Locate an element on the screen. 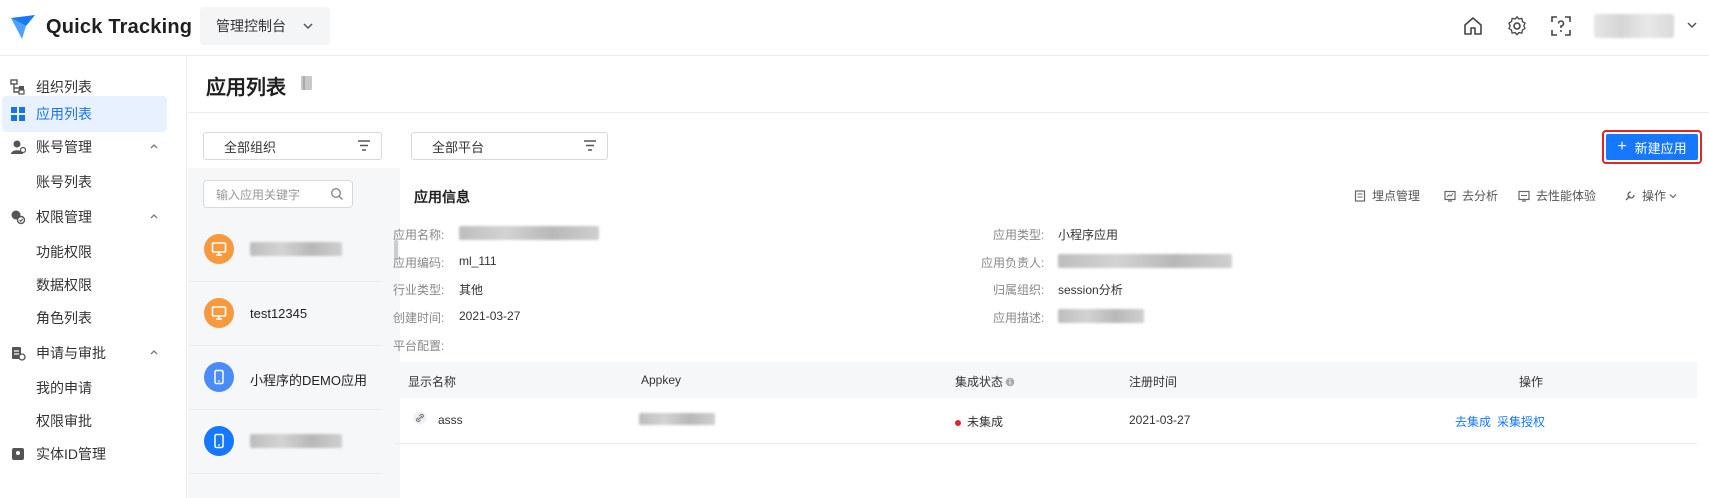 This screenshot has height=498, width=1709. industry-value: 其他 is located at coordinates (471, 290).